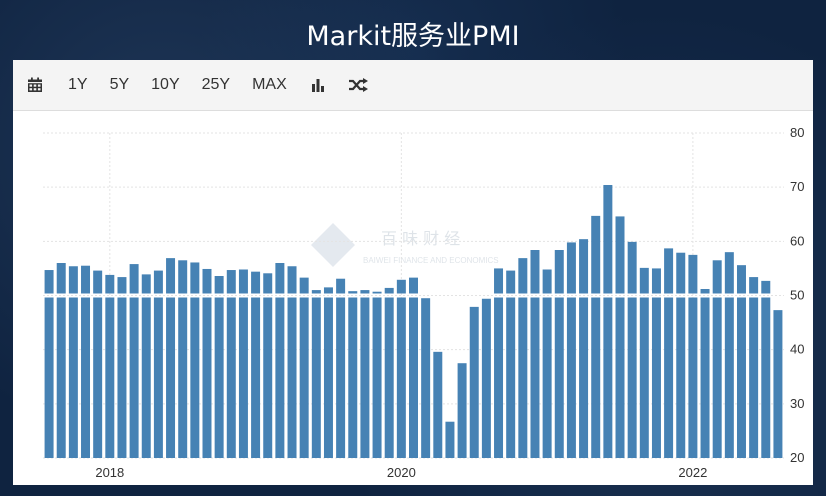 Image resolution: width=826 pixels, height=496 pixels. Describe the element at coordinates (797, 132) in the screenshot. I see `y-tick-label: 80` at that location.